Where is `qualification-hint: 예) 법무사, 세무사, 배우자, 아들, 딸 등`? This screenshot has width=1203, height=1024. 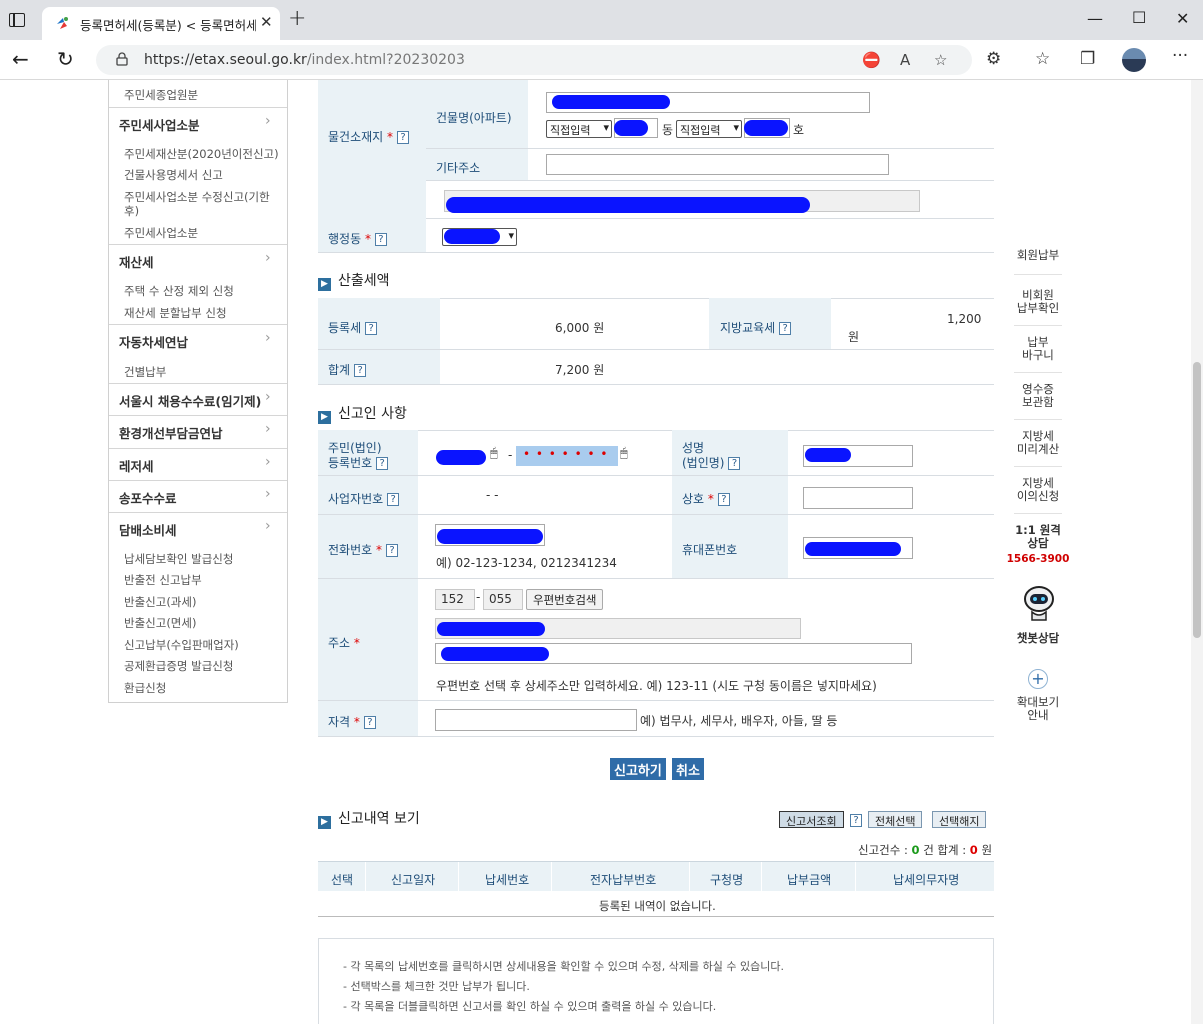 qualification-hint: 예) 법무사, 세무사, 배우자, 아들, 딸 등 is located at coordinates (739, 721).